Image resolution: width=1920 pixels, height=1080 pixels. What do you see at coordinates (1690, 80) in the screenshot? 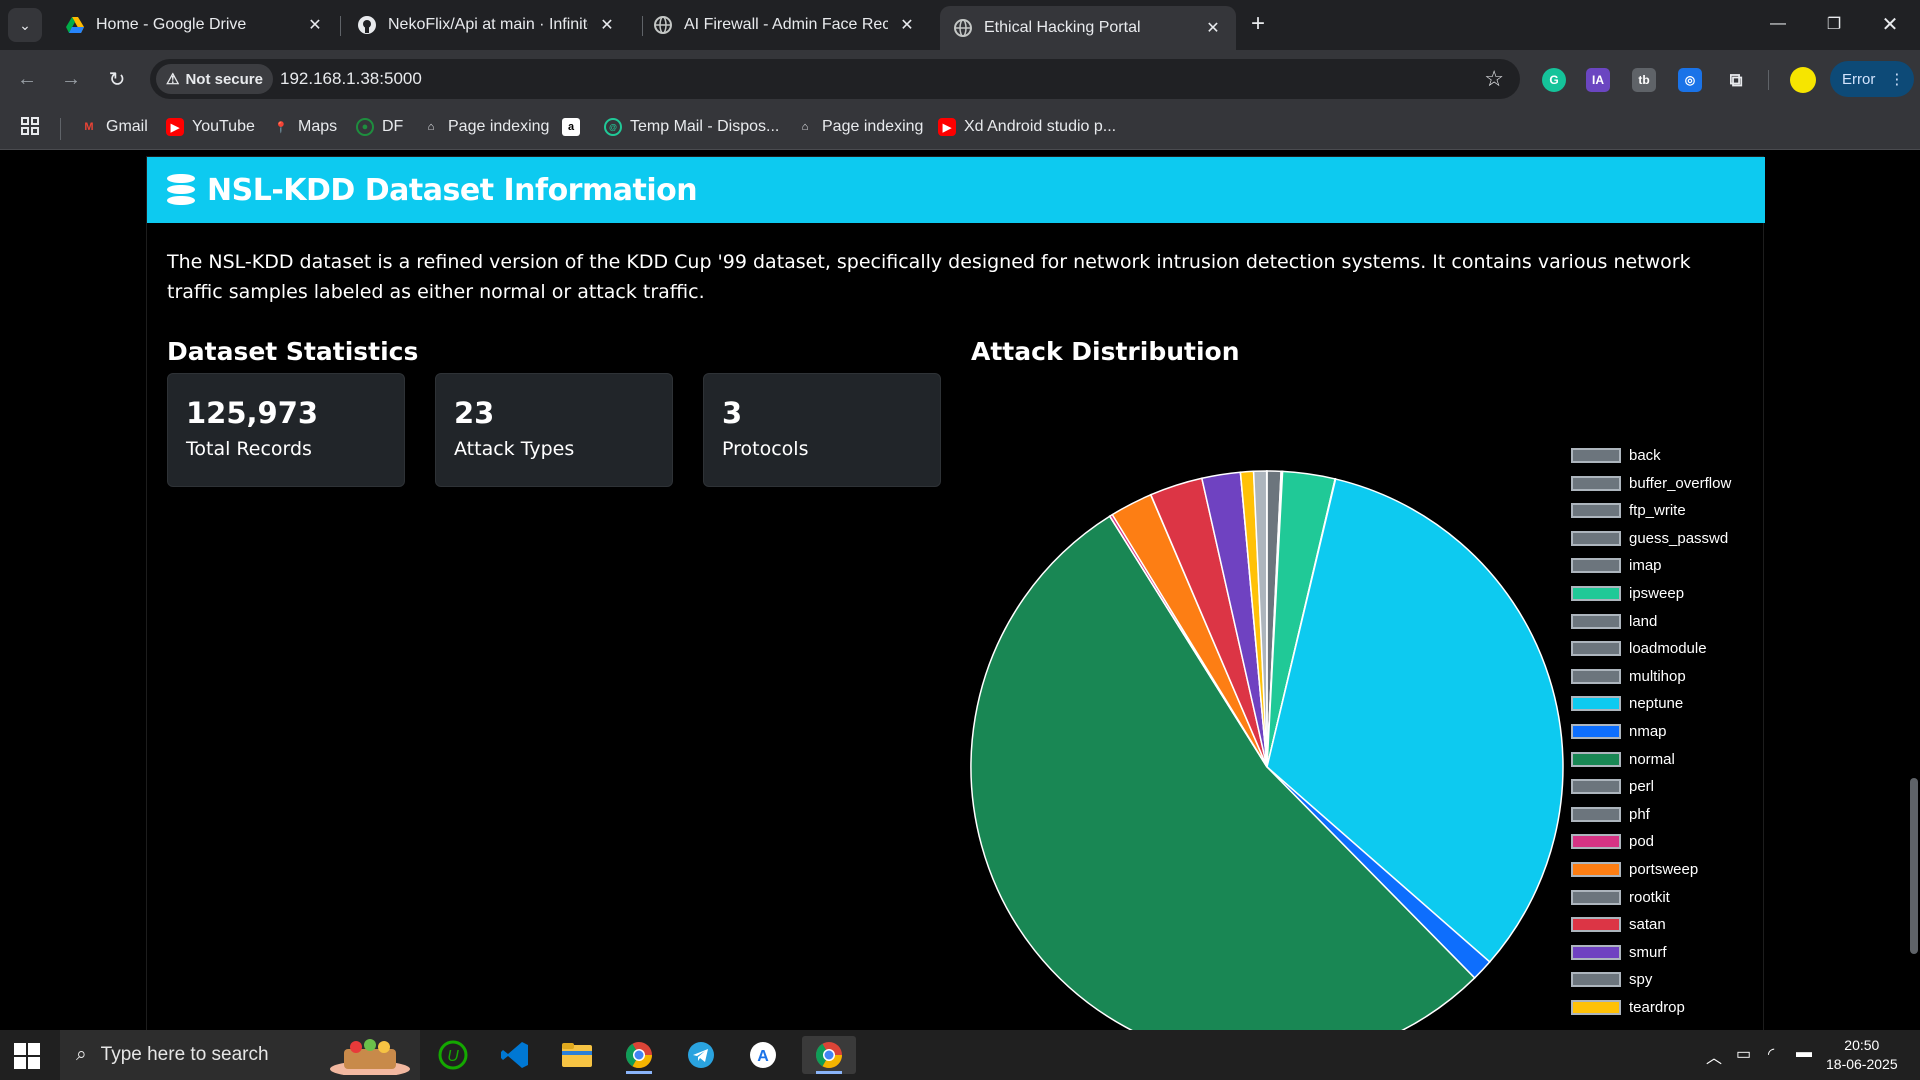
I see `screen-extension-icon: ◎` at bounding box center [1690, 80].